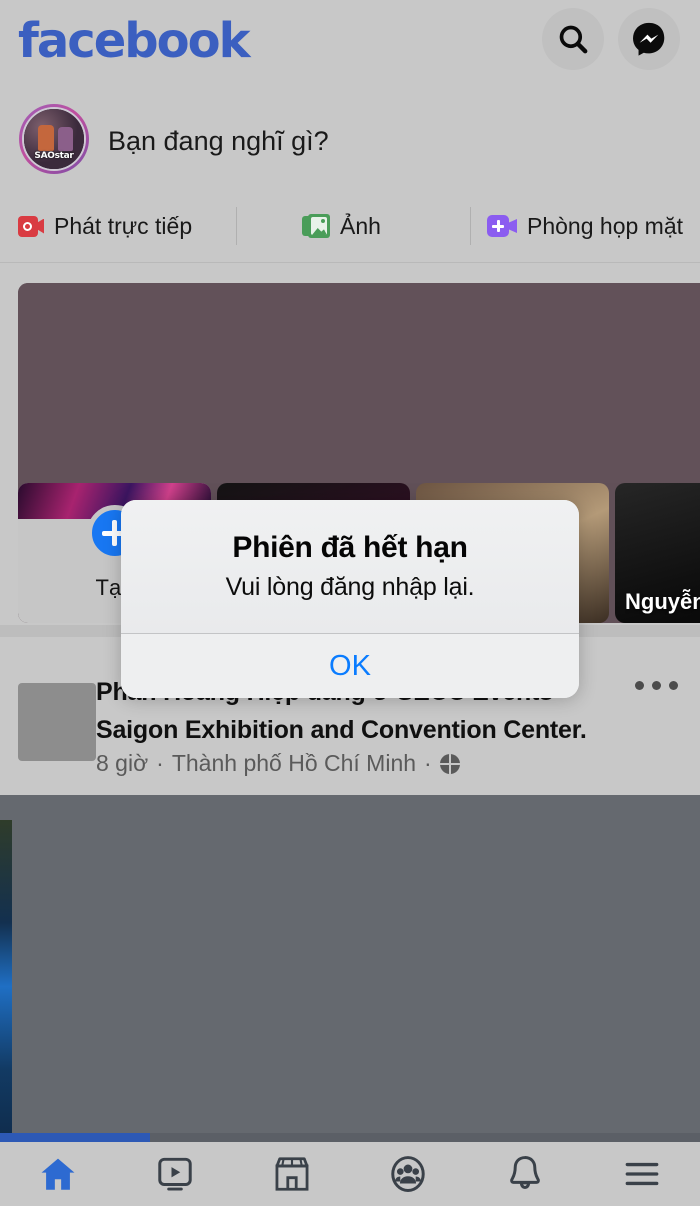  I want to click on video-room-label: Phòng họp mặt, so click(605, 225).